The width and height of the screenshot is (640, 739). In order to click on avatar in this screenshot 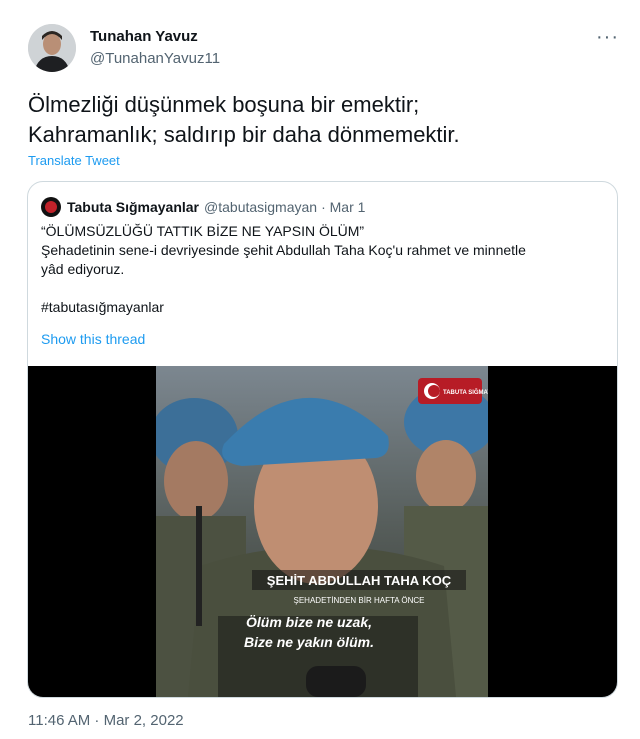, I will do `click(52, 48)`.